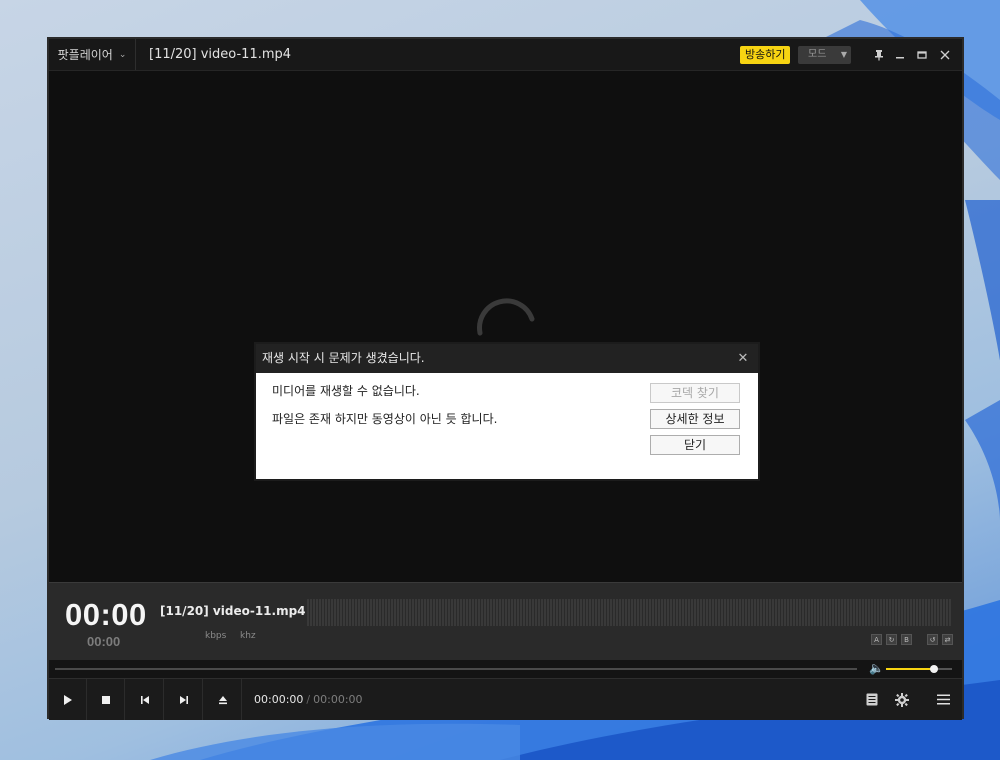 This screenshot has width=1000, height=760. What do you see at coordinates (505, 55) in the screenshot?
I see `title-bar: 팟플레이어 ⌄ [11/20] video-11.mp4 방송하기 모드 ▼` at bounding box center [505, 55].